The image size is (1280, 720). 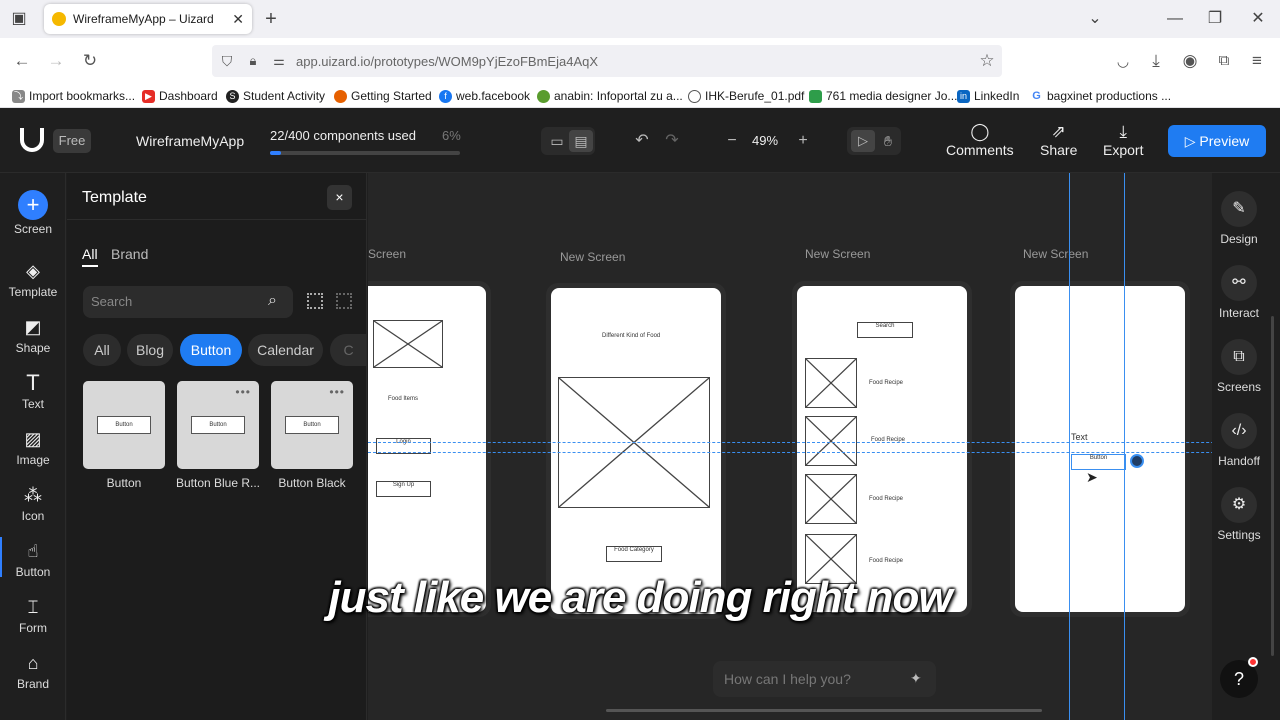 What do you see at coordinates (581, 141) in the screenshot?
I see `mobile-view-icon: ▤` at bounding box center [581, 141].